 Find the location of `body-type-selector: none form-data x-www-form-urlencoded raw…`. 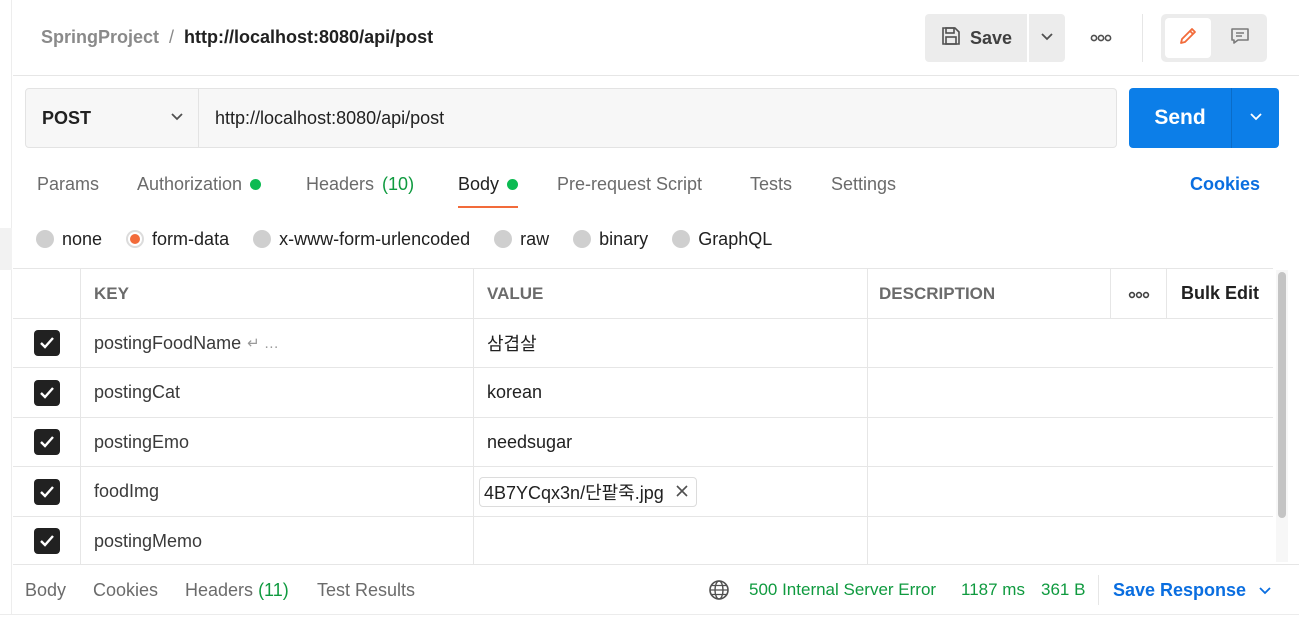

body-type-selector: none form-data x-www-form-urlencoded raw… is located at coordinates (416, 239).